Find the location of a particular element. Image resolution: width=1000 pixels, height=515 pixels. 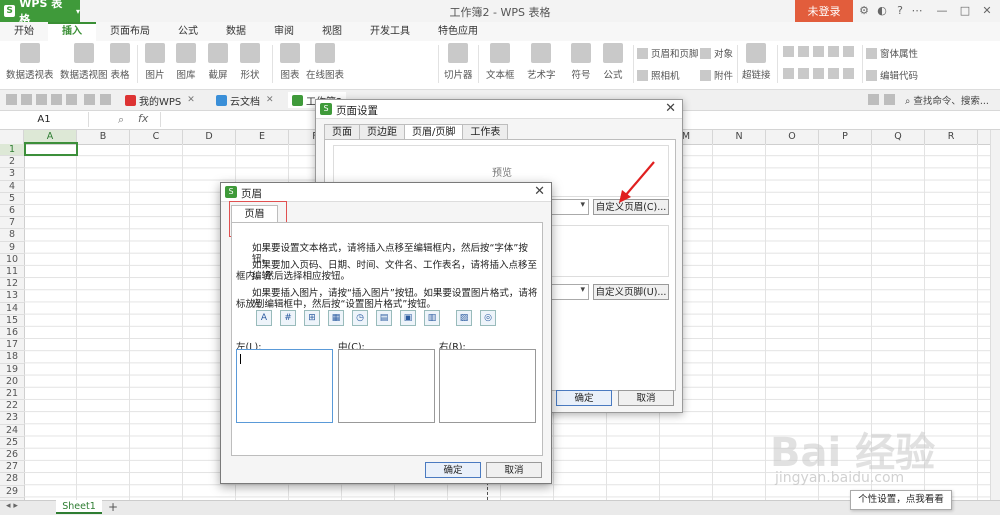

menu-tab-2: 页面布局 is located at coordinates (130, 31).